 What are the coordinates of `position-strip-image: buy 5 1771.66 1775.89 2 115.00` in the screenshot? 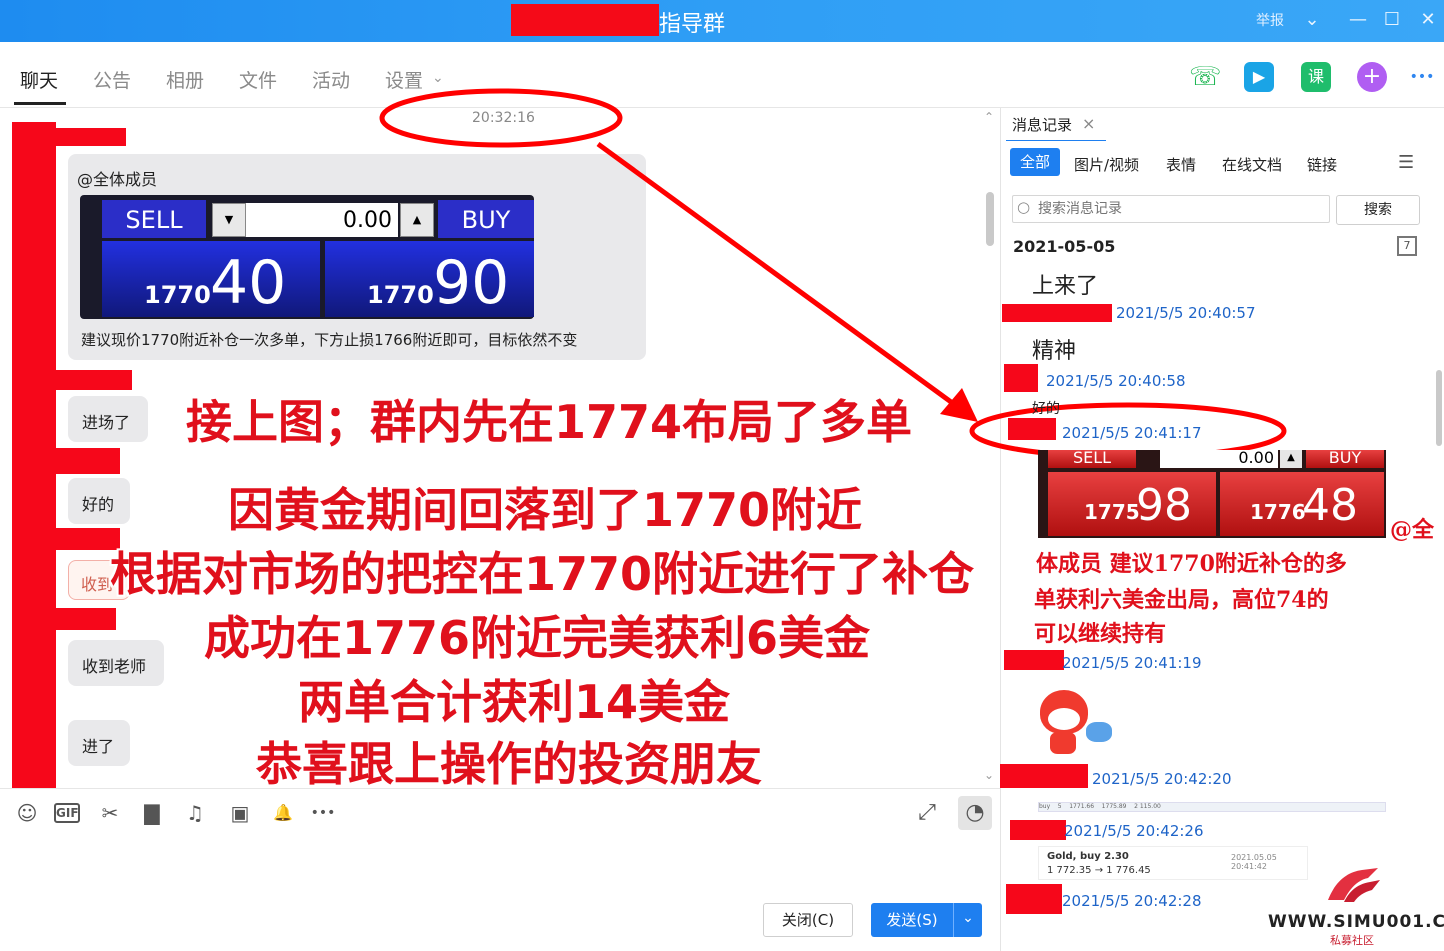 It's located at (1212, 807).